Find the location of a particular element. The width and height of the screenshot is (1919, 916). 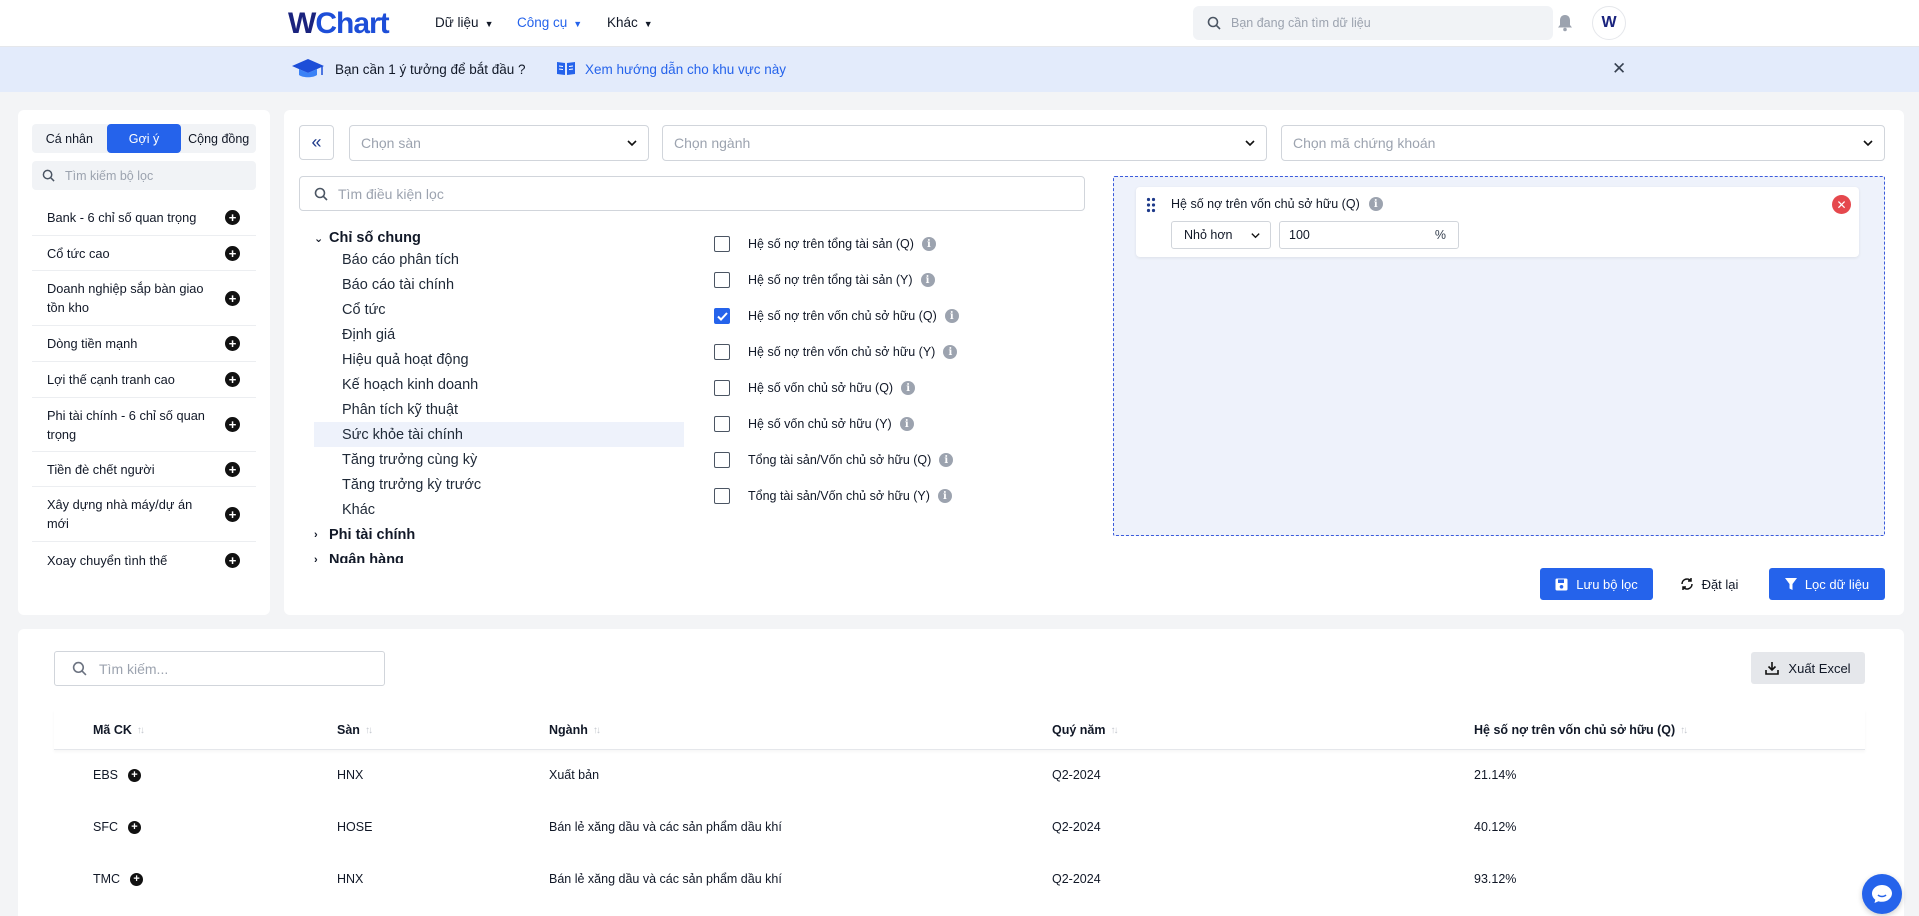

guide-link: Xem hướng dẫn cho khu vực này is located at coordinates (685, 69).